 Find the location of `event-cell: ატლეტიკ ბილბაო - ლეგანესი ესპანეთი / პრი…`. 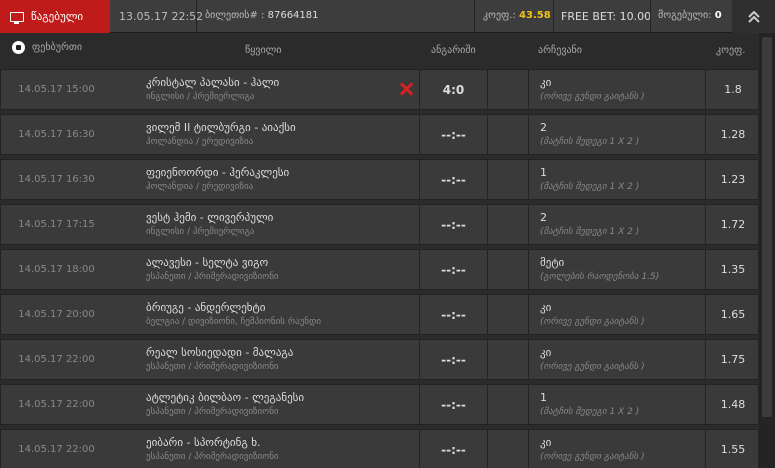

event-cell: ატლეტიკ ბილბაო - ლეგანესი ესპანეთი / პრი… is located at coordinates (265, 404).